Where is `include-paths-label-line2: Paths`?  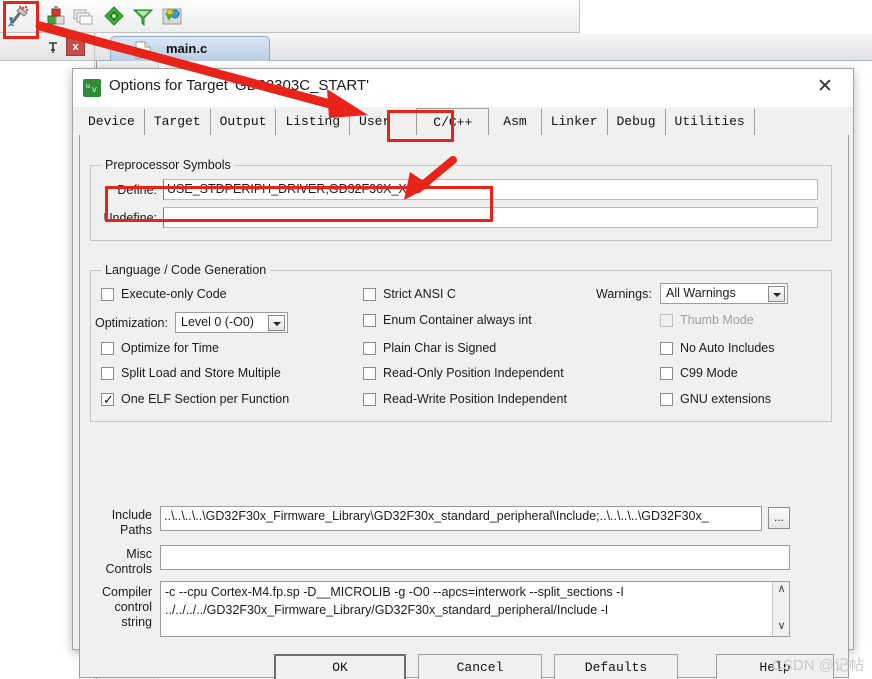
include-paths-label-line2: Paths is located at coordinates (136, 530).